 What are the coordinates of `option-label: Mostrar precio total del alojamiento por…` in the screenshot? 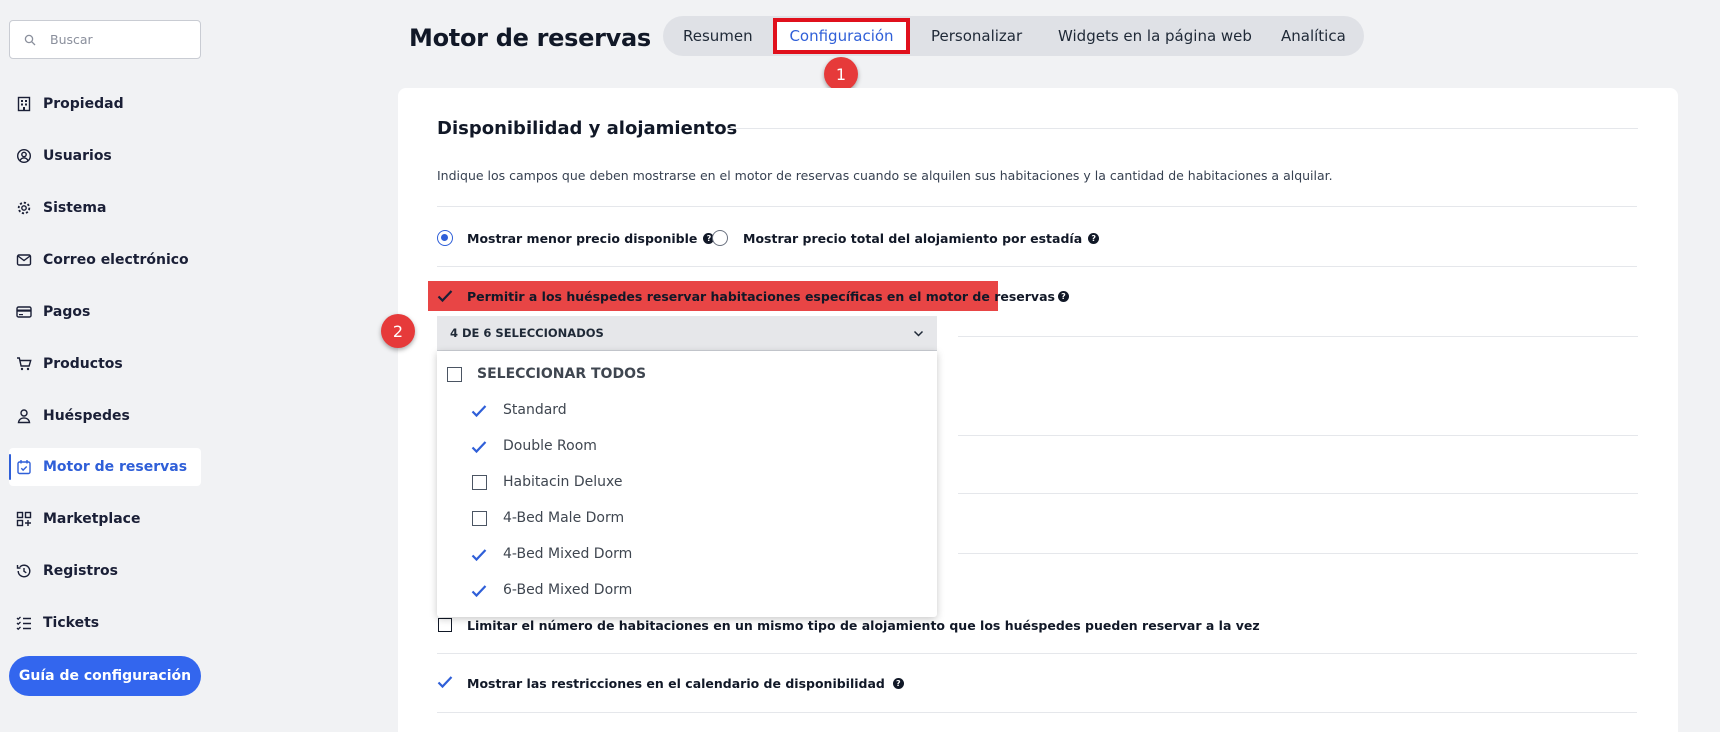 It's located at (913, 238).